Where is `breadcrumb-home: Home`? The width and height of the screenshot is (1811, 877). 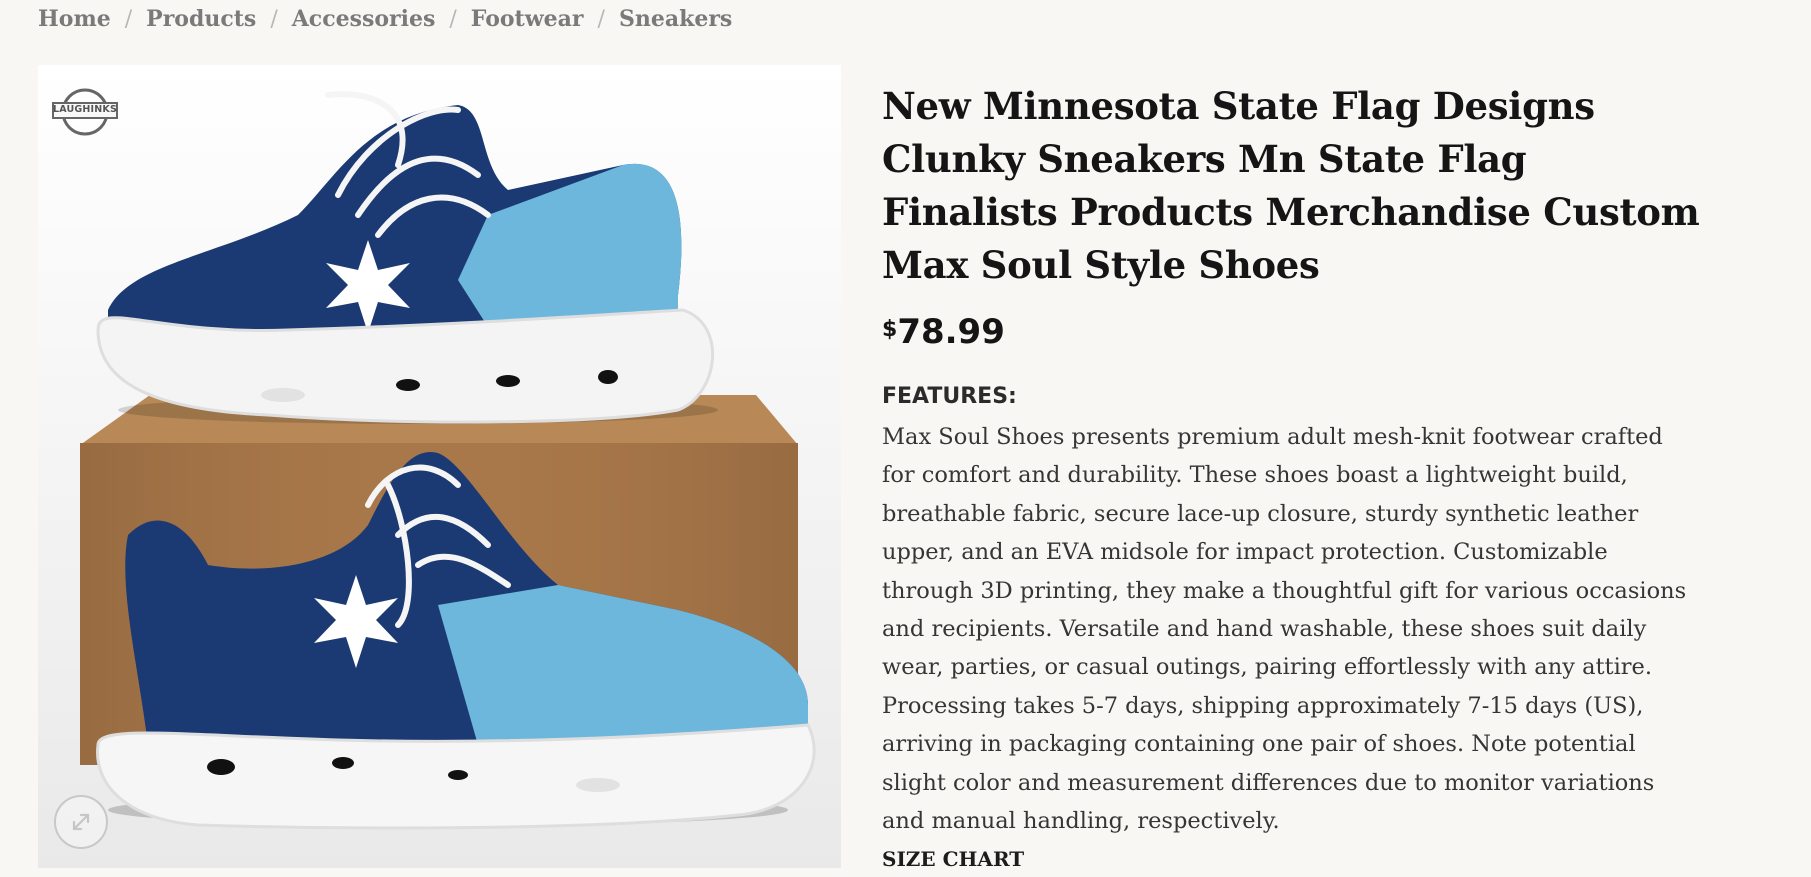 breadcrumb-home: Home is located at coordinates (74, 19).